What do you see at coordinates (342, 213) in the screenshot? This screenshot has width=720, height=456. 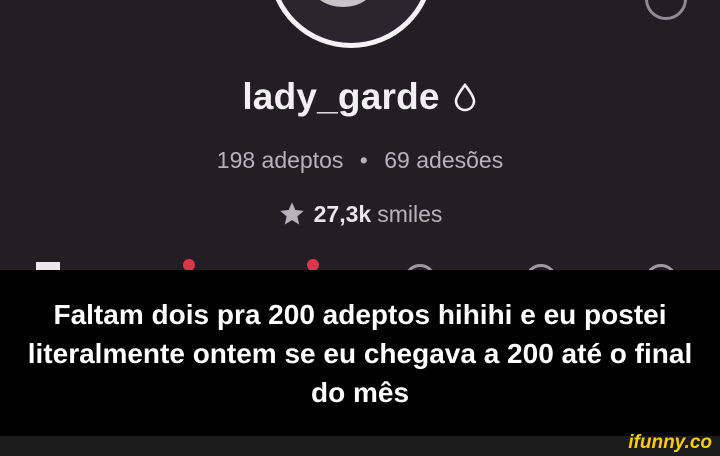 I see `smiles-count: 27,3k` at bounding box center [342, 213].